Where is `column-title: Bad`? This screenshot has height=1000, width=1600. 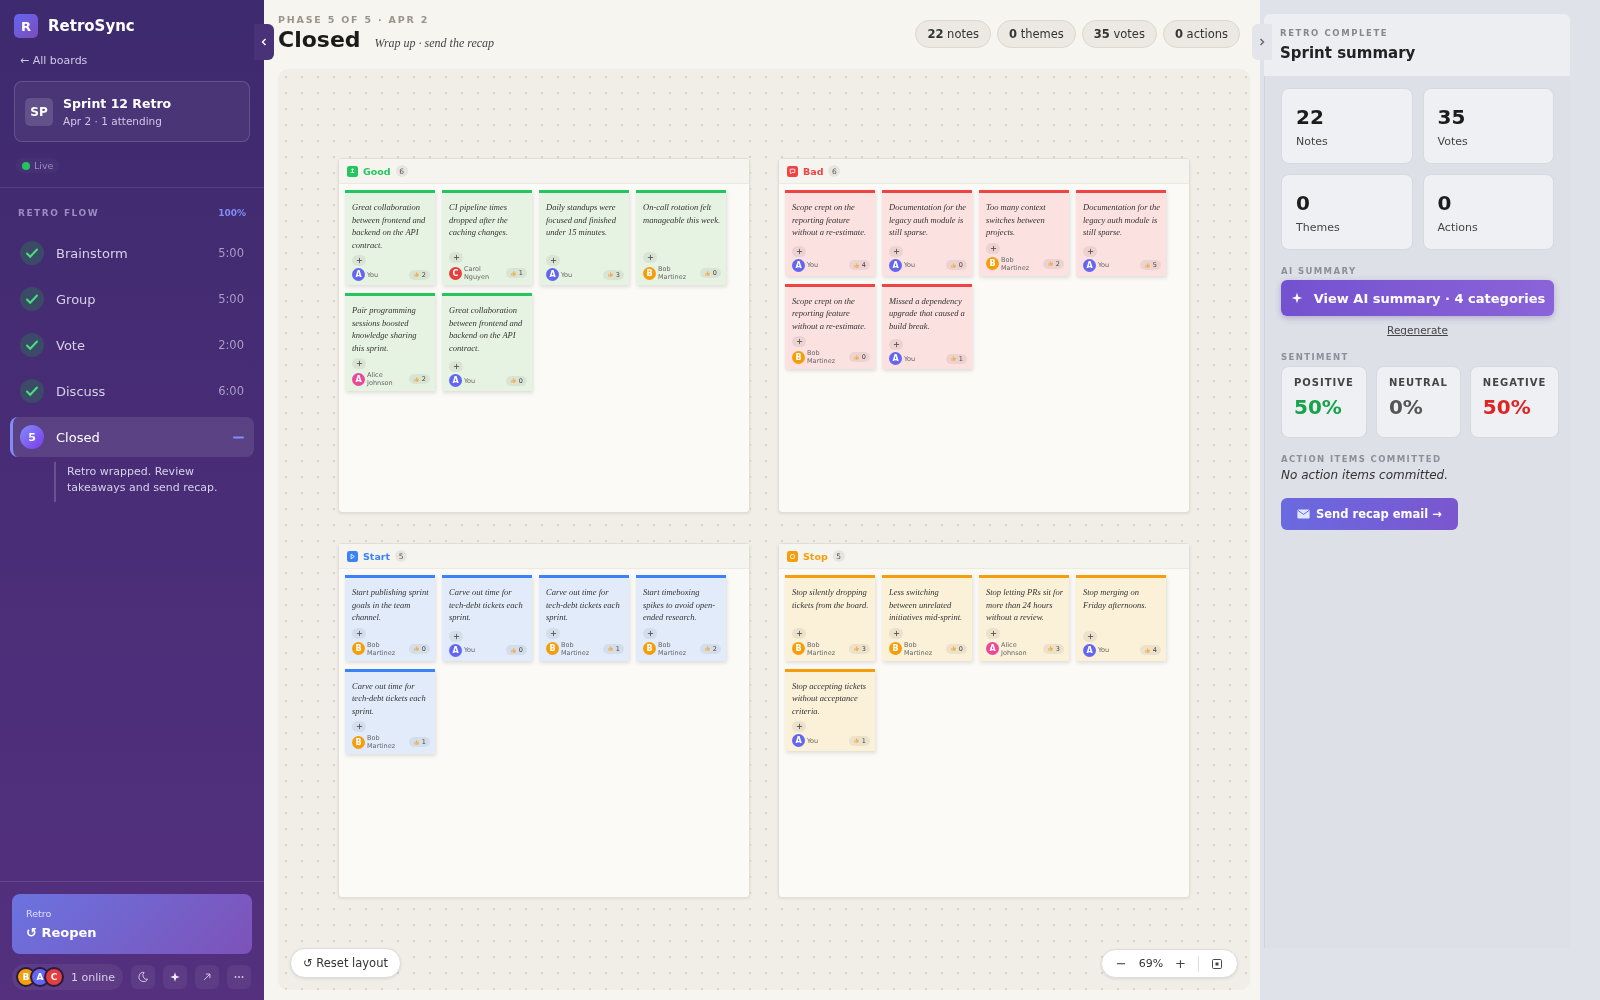 column-title: Bad is located at coordinates (813, 171).